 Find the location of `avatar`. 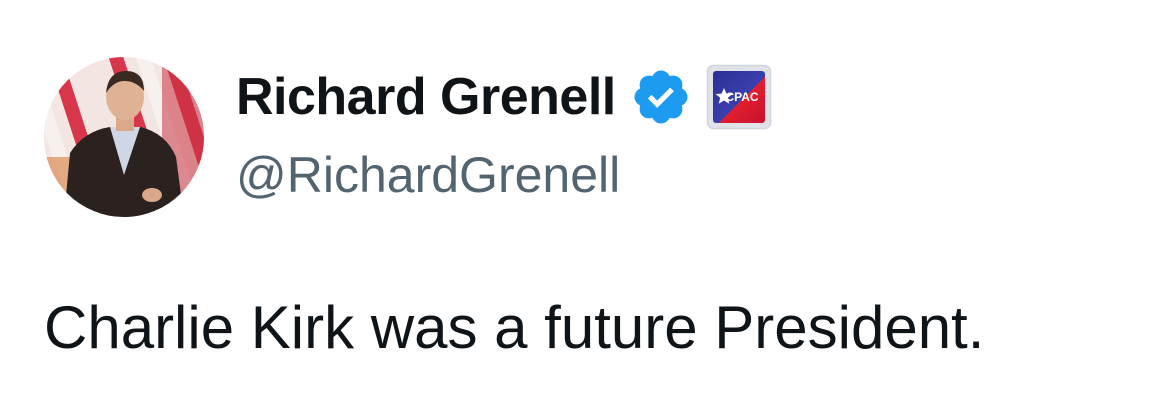

avatar is located at coordinates (124, 137).